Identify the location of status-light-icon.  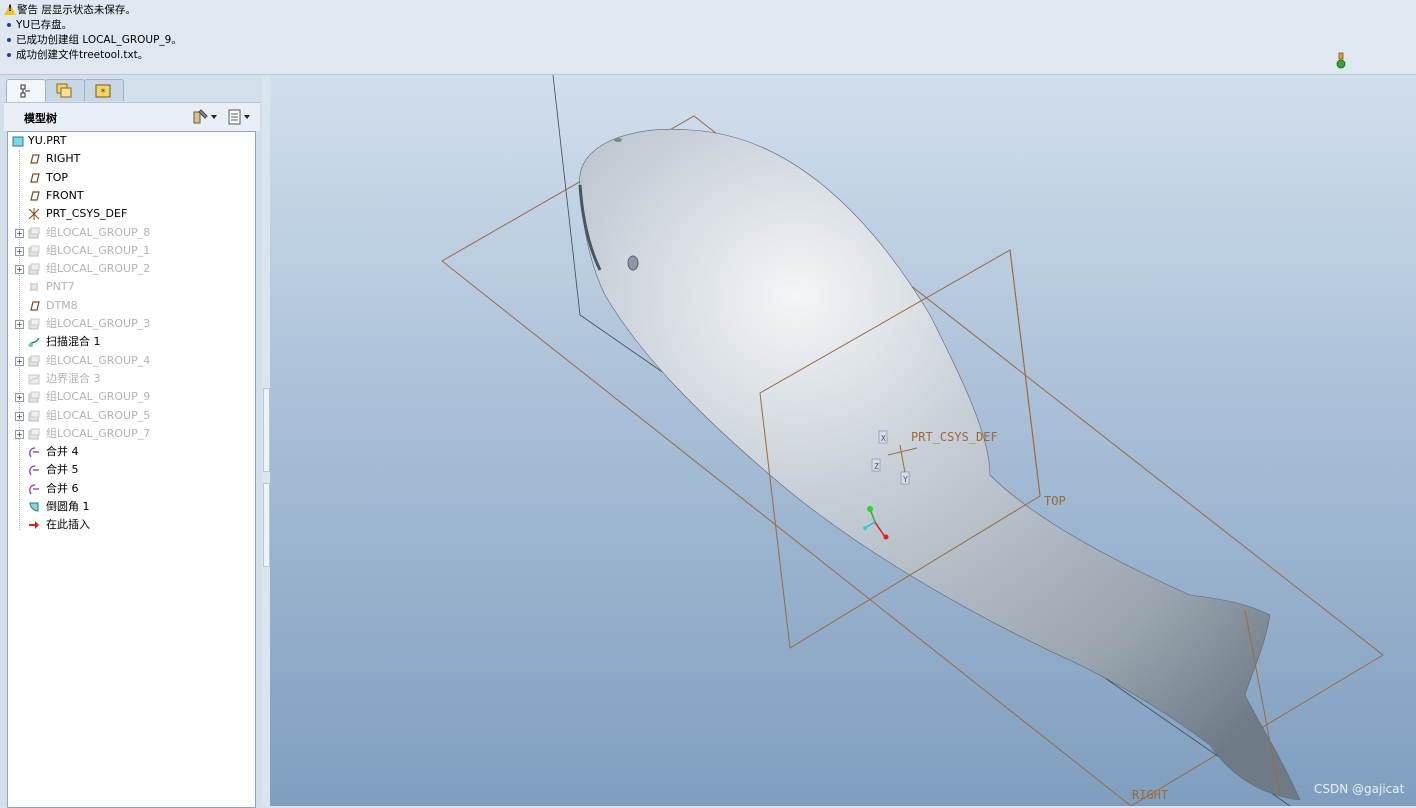
(1341, 61).